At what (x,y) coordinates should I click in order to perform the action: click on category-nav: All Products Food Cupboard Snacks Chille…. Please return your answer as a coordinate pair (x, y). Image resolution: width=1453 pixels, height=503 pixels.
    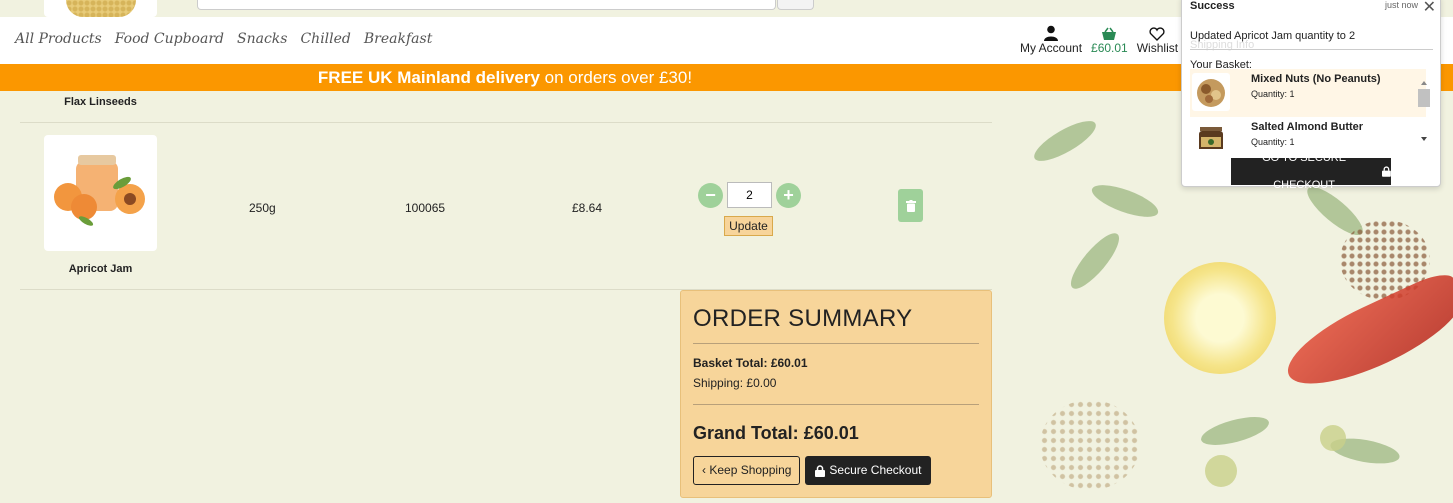
    Looking at the image, I should click on (223, 39).